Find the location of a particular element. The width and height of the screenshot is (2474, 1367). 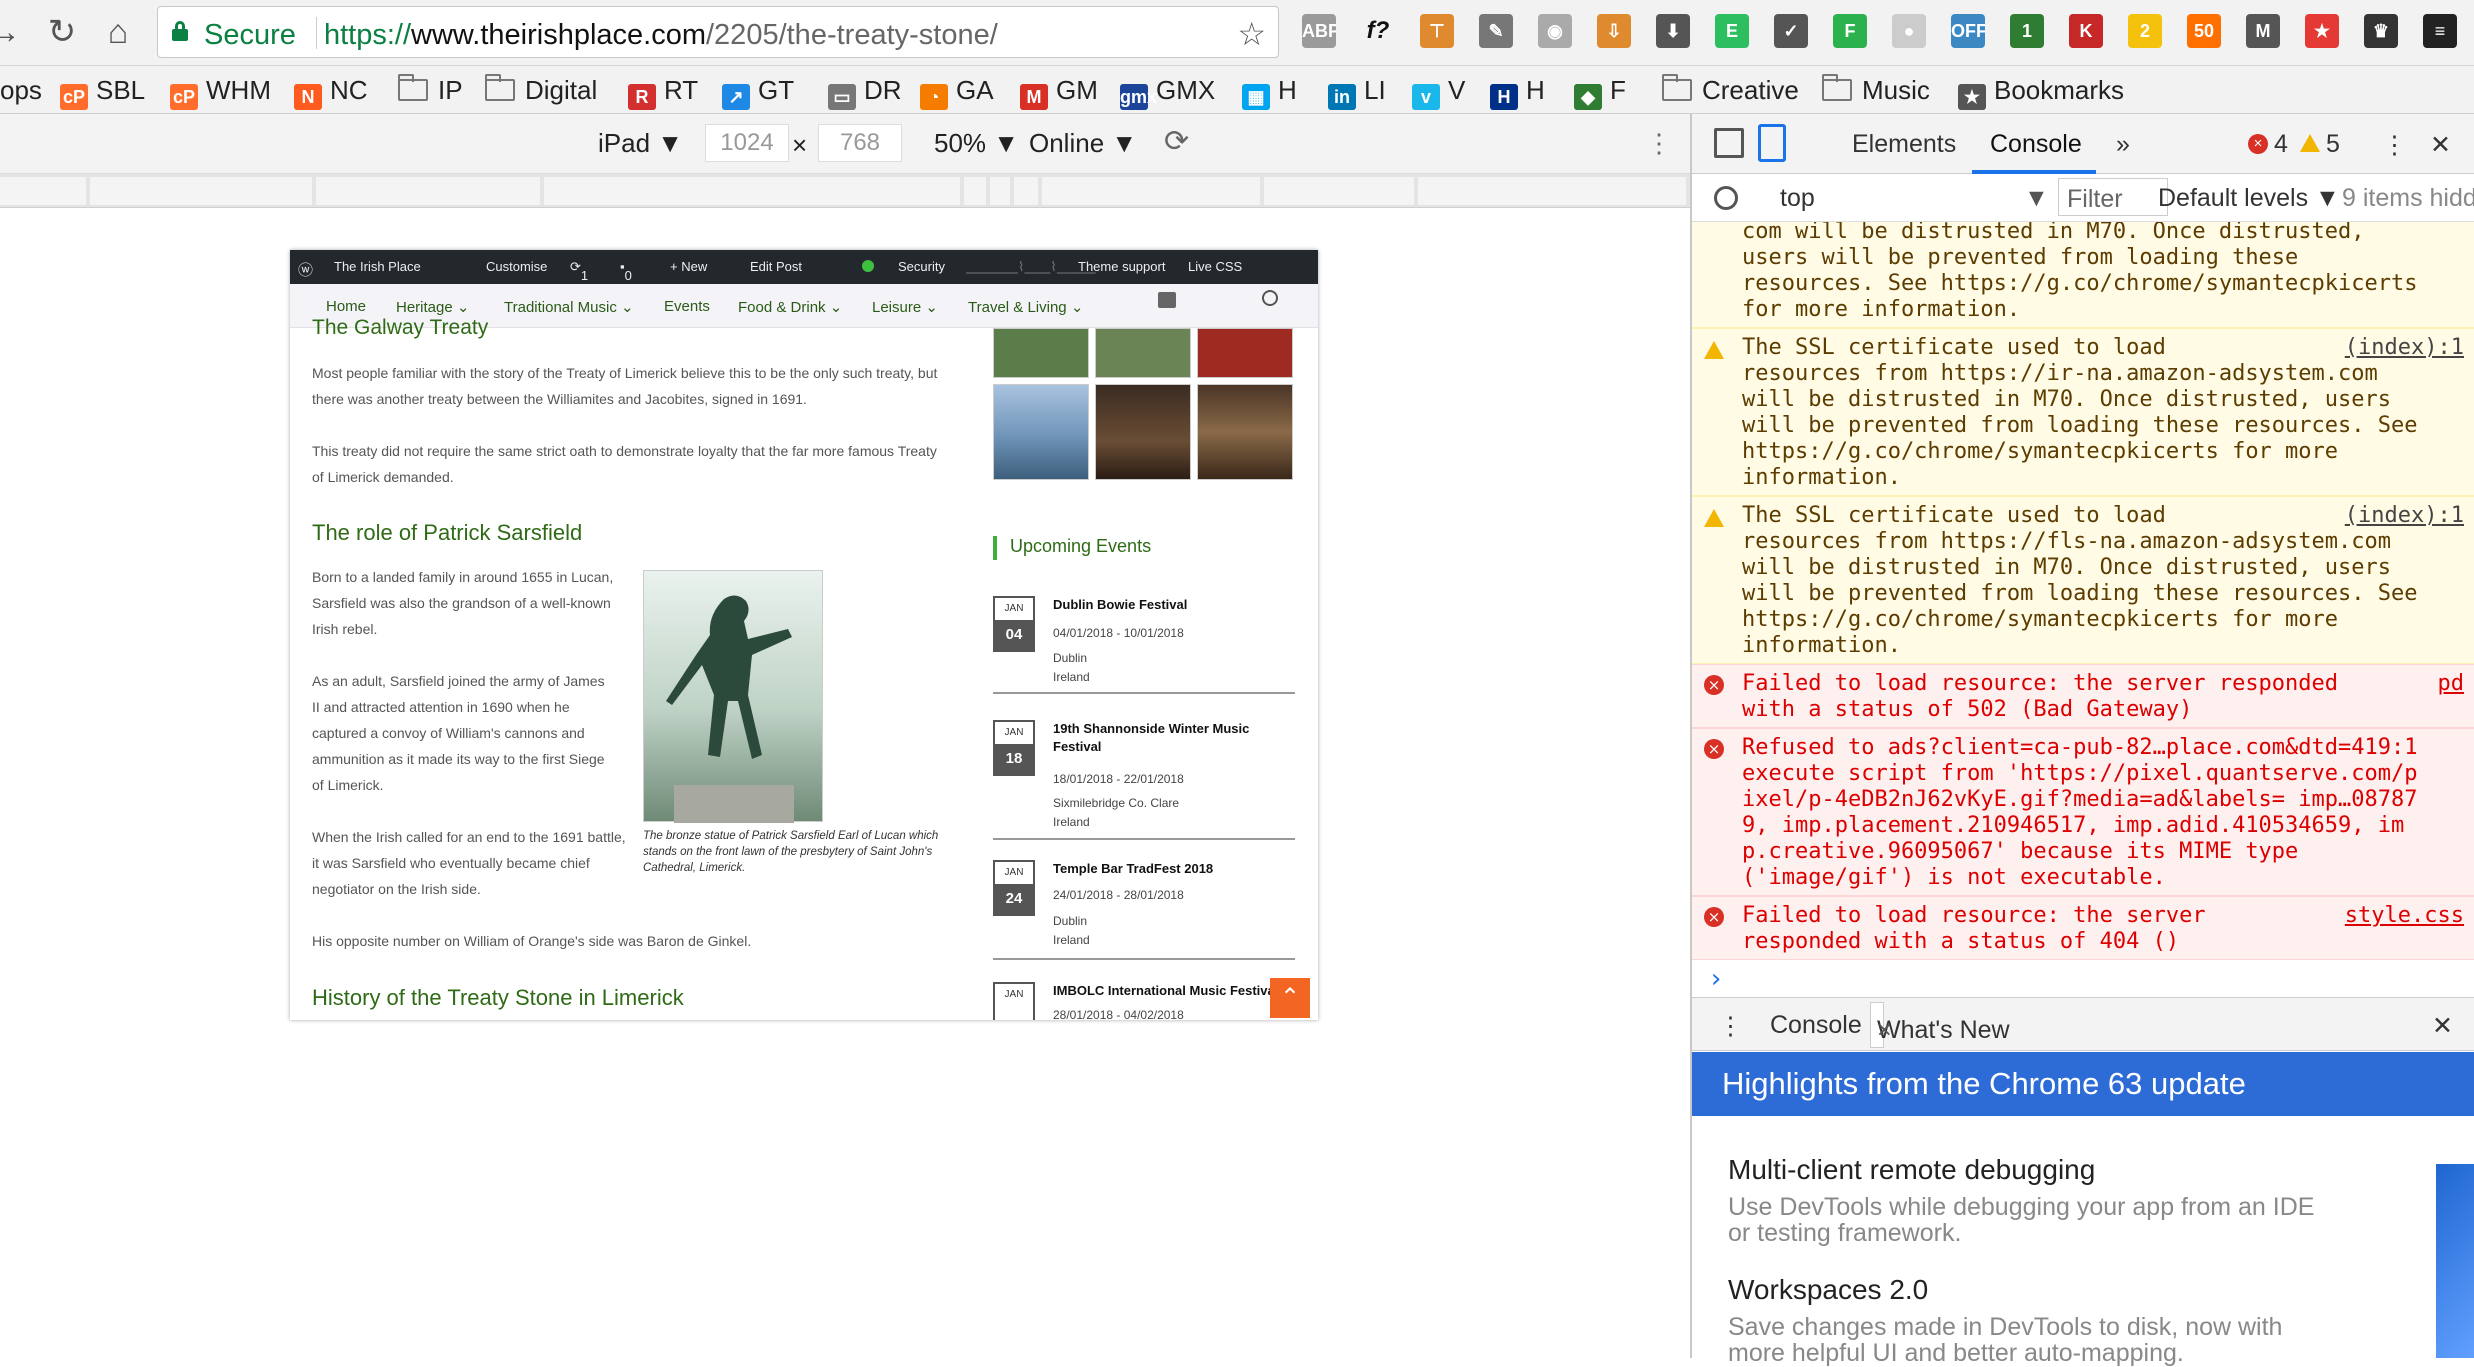

message-source-link: style.css is located at coordinates (2404, 916).